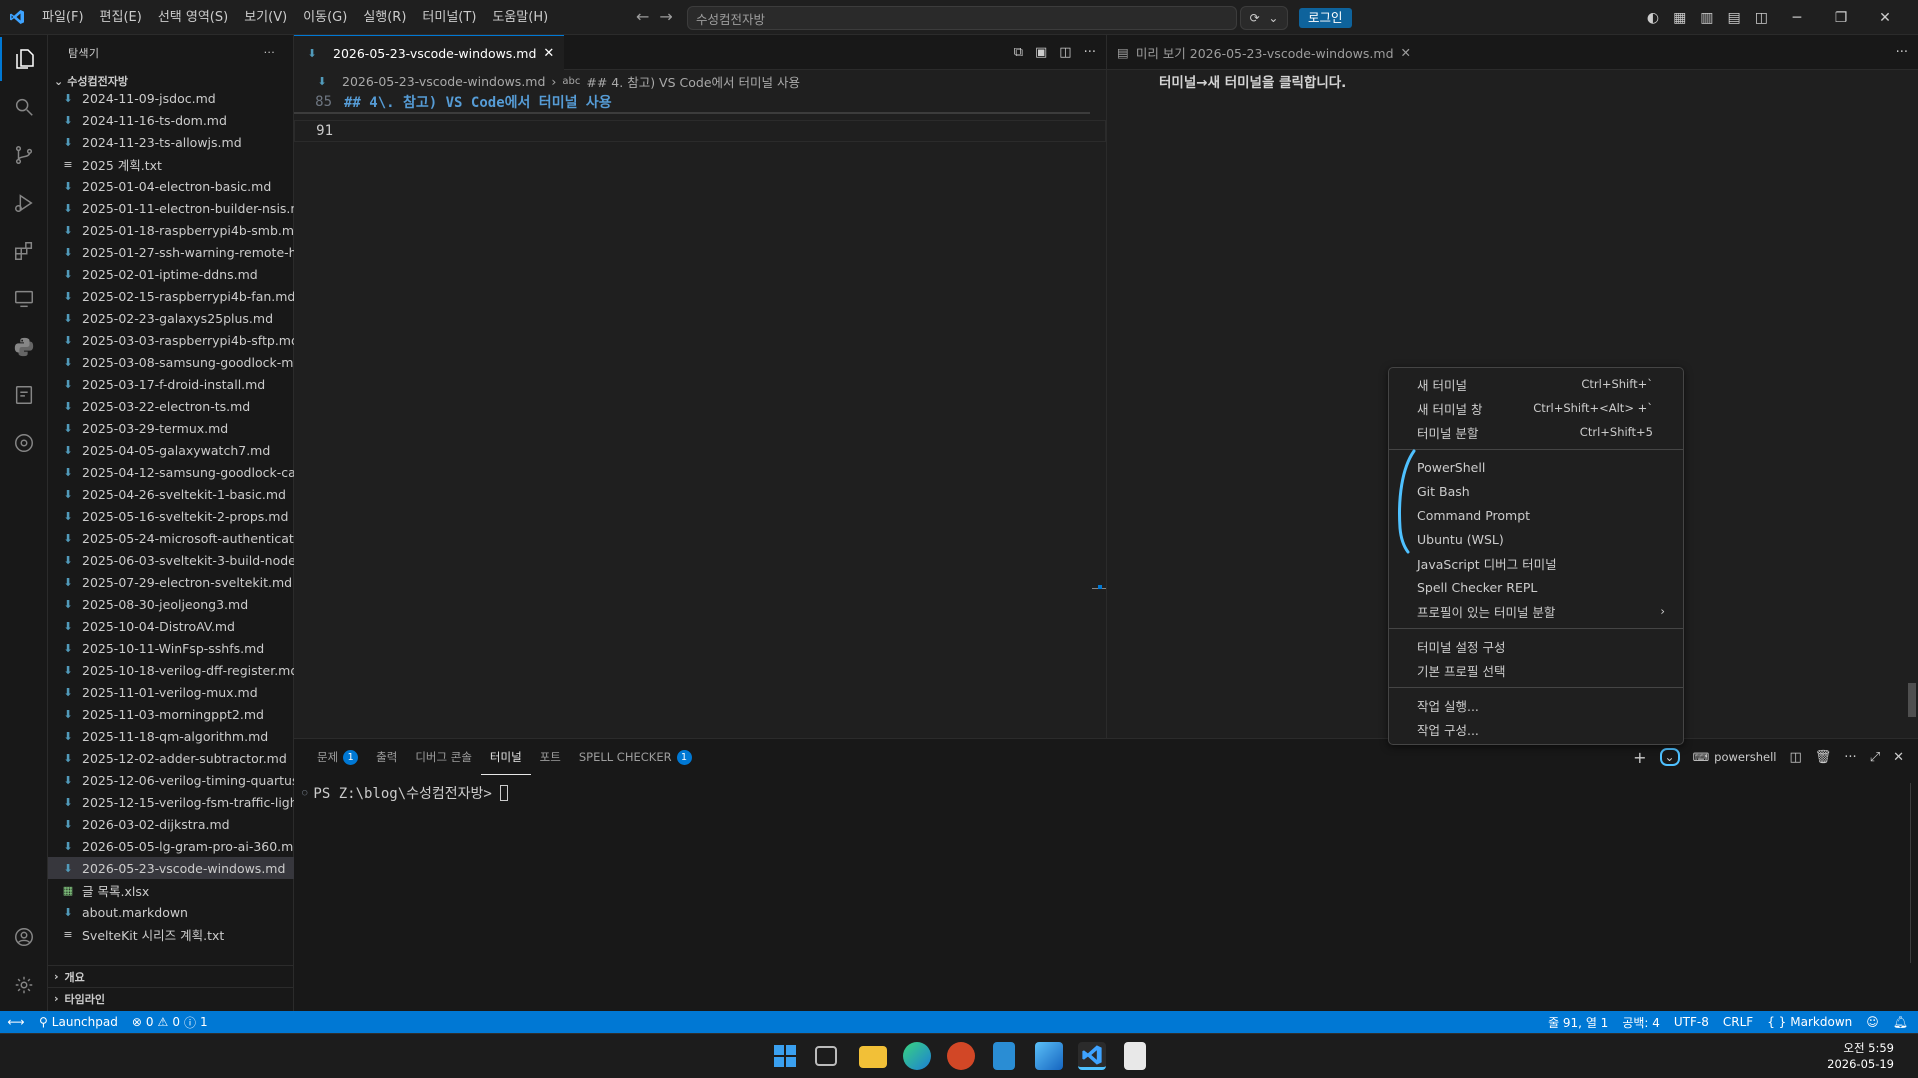 The height and width of the screenshot is (1078, 1918). What do you see at coordinates (1536, 515) in the screenshot?
I see `menu-item: Command Prompt` at bounding box center [1536, 515].